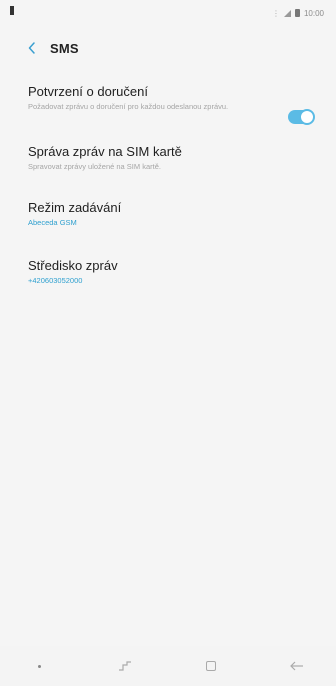  I want to click on back-arrow-icon, so click(297, 666).